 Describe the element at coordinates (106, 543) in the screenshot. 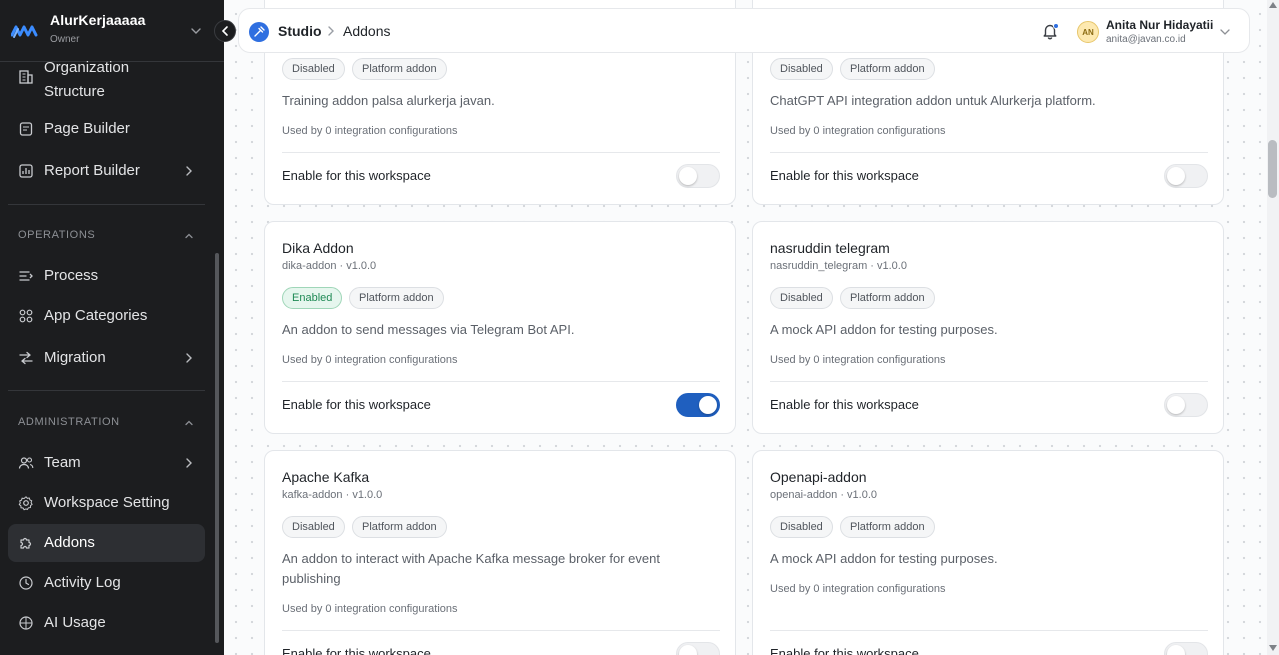

I see `sidebar-item-addons: Addons` at that location.